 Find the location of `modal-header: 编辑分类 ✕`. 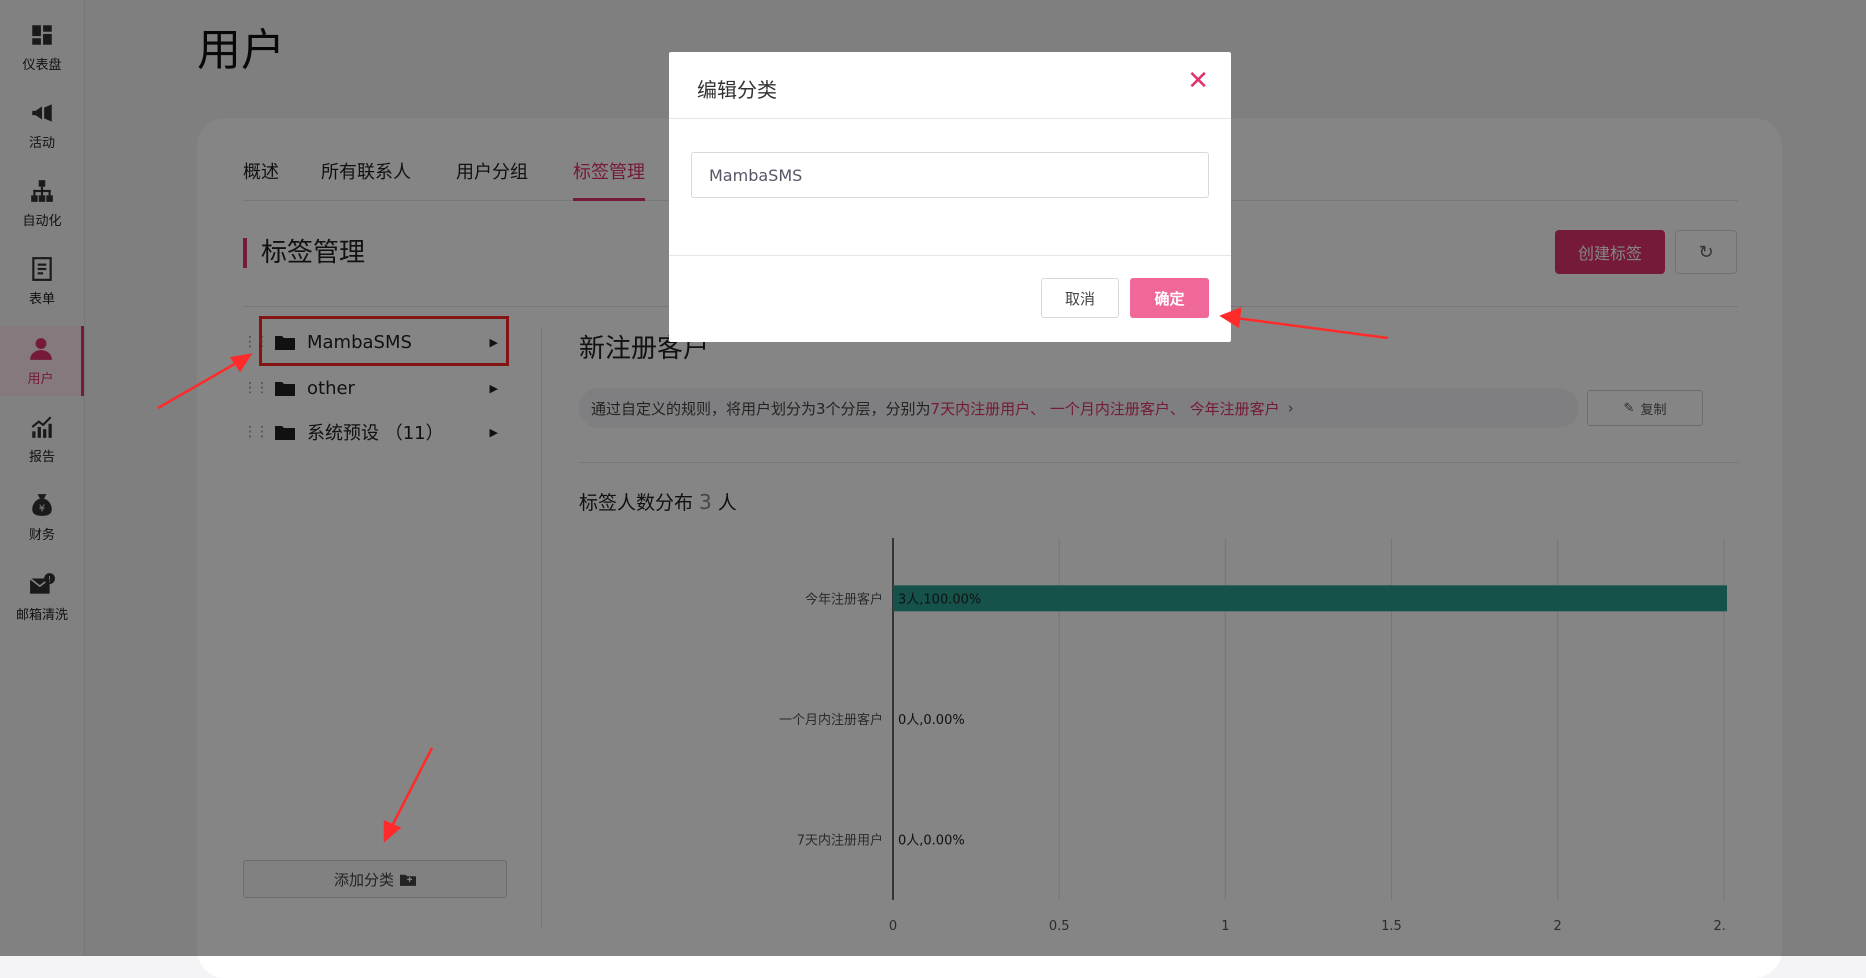

modal-header: 编辑分类 ✕ is located at coordinates (950, 85).